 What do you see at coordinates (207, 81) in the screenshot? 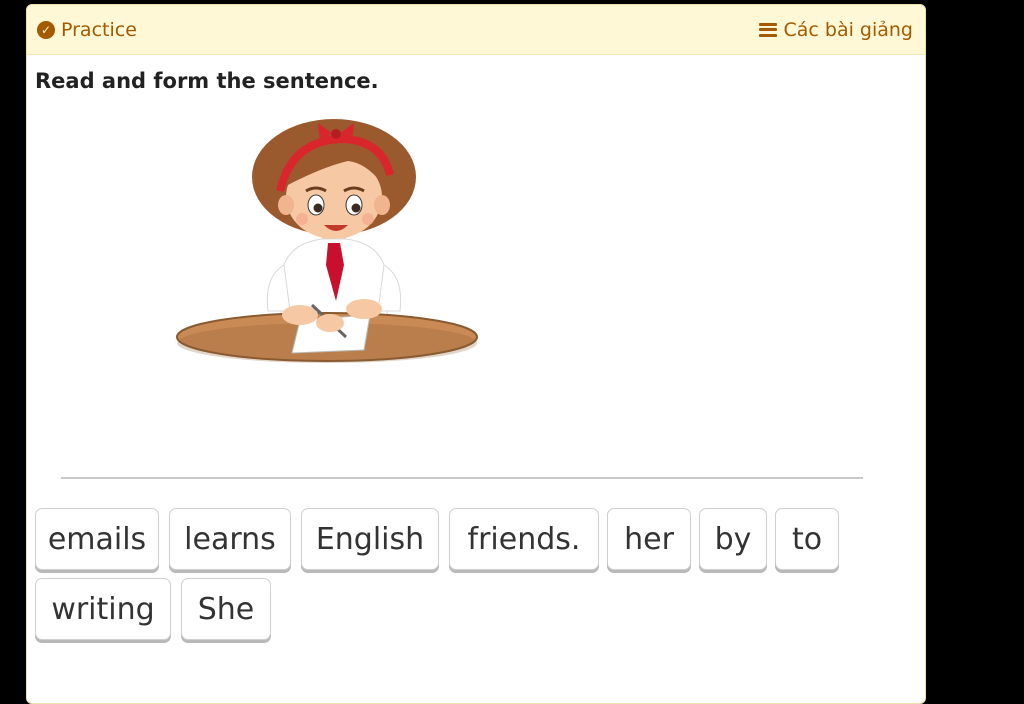
I see `instruction-text: Read and form the sentence.` at bounding box center [207, 81].